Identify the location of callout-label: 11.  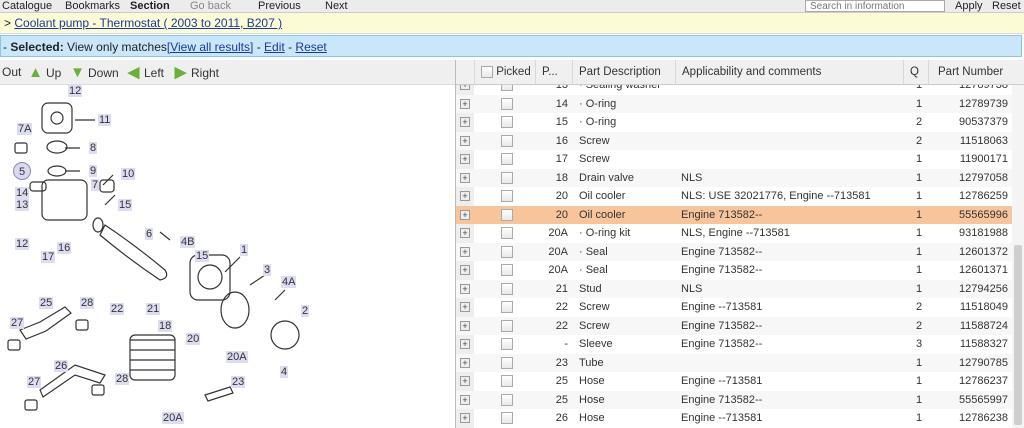
(105, 120).